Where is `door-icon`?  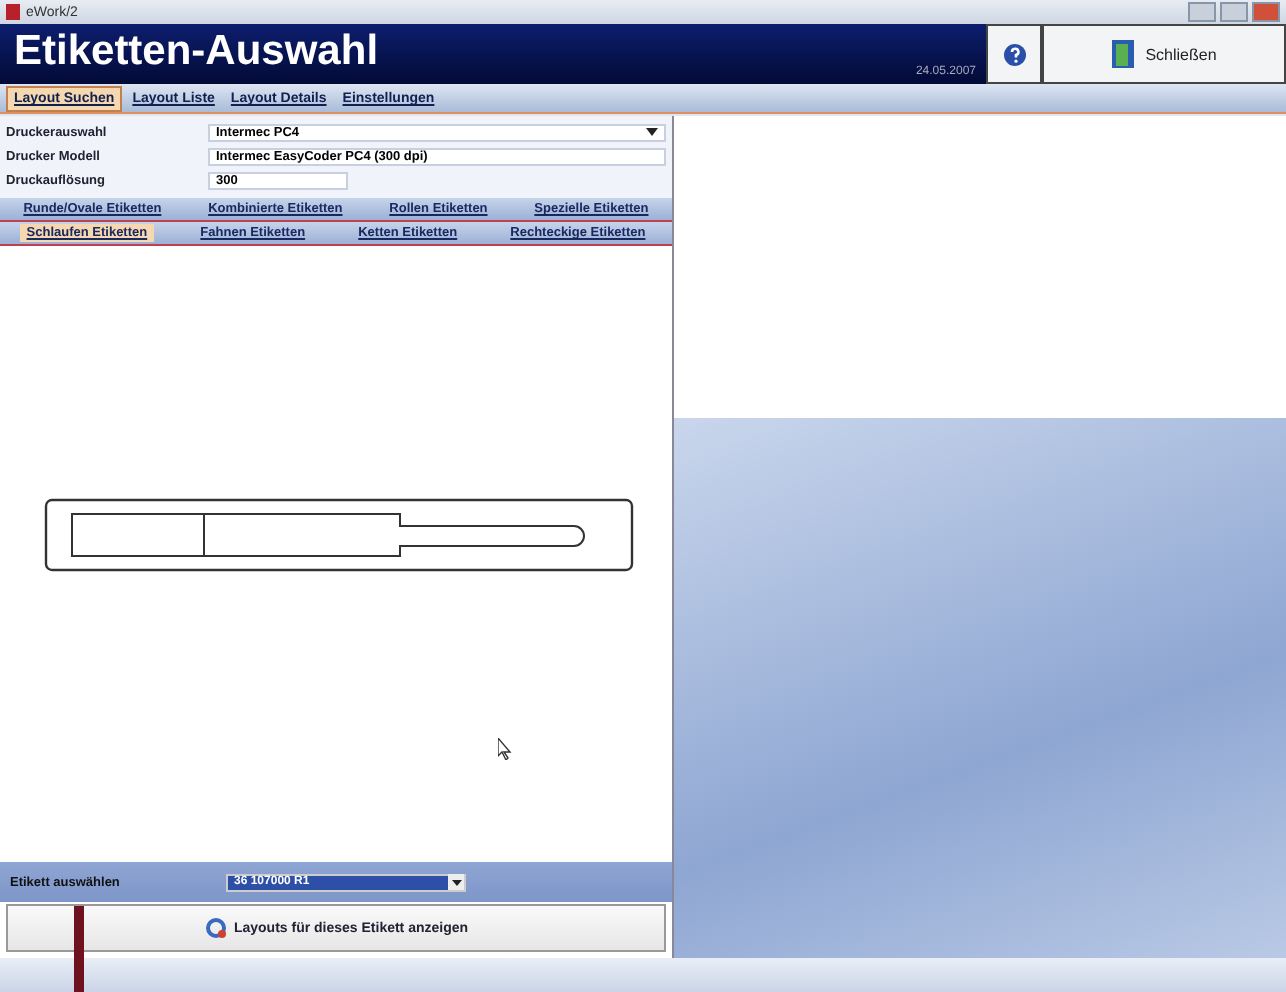
door-icon is located at coordinates (1122, 54).